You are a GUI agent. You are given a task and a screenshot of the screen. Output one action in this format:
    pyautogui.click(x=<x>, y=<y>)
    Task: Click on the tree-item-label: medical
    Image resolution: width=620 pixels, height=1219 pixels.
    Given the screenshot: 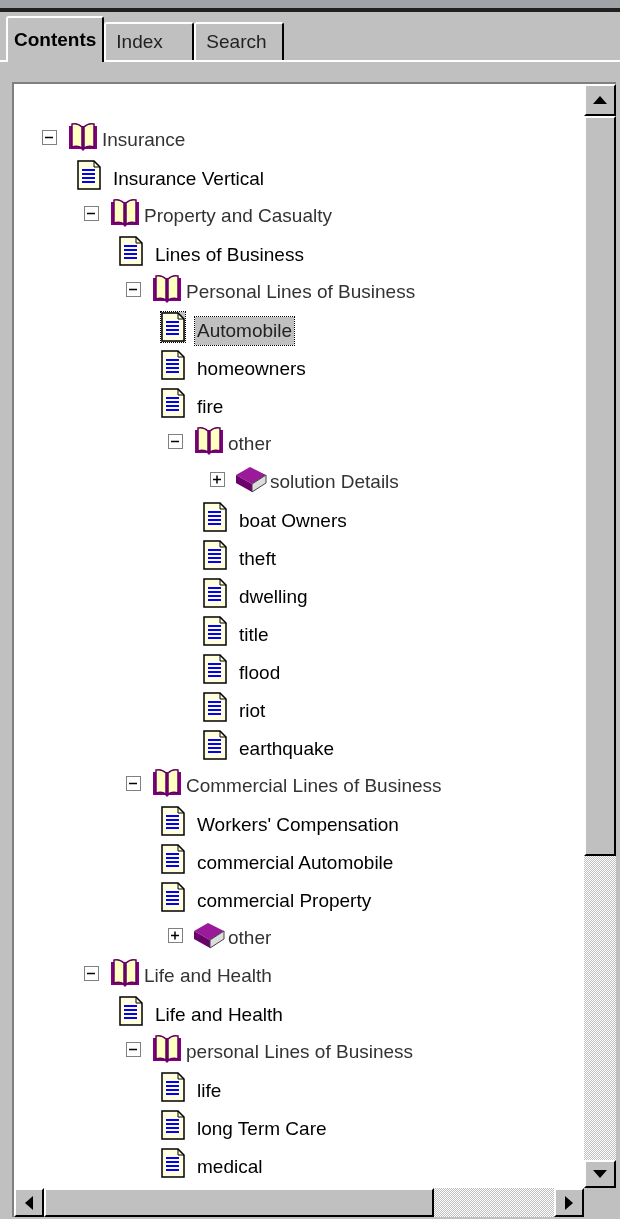 What is the action you would take?
    pyautogui.click(x=230, y=1167)
    